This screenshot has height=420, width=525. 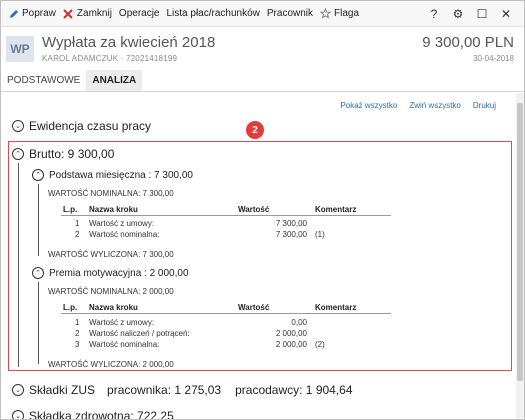 I want to click on print-link: Drukuj, so click(x=484, y=105).